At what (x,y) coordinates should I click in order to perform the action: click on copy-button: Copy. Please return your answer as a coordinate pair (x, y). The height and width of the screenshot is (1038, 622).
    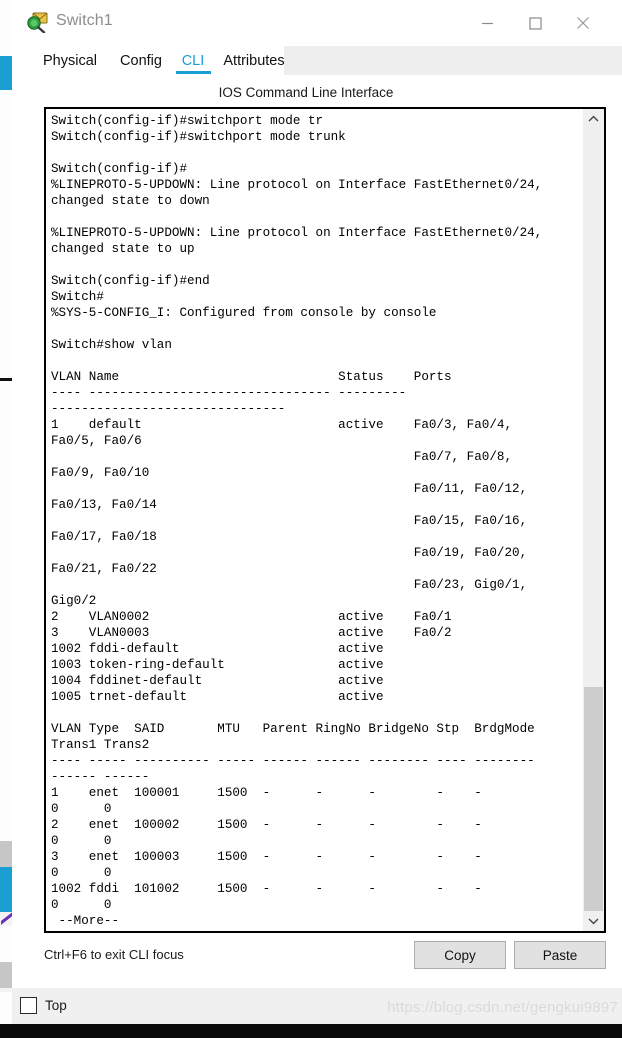
    Looking at the image, I should click on (460, 955).